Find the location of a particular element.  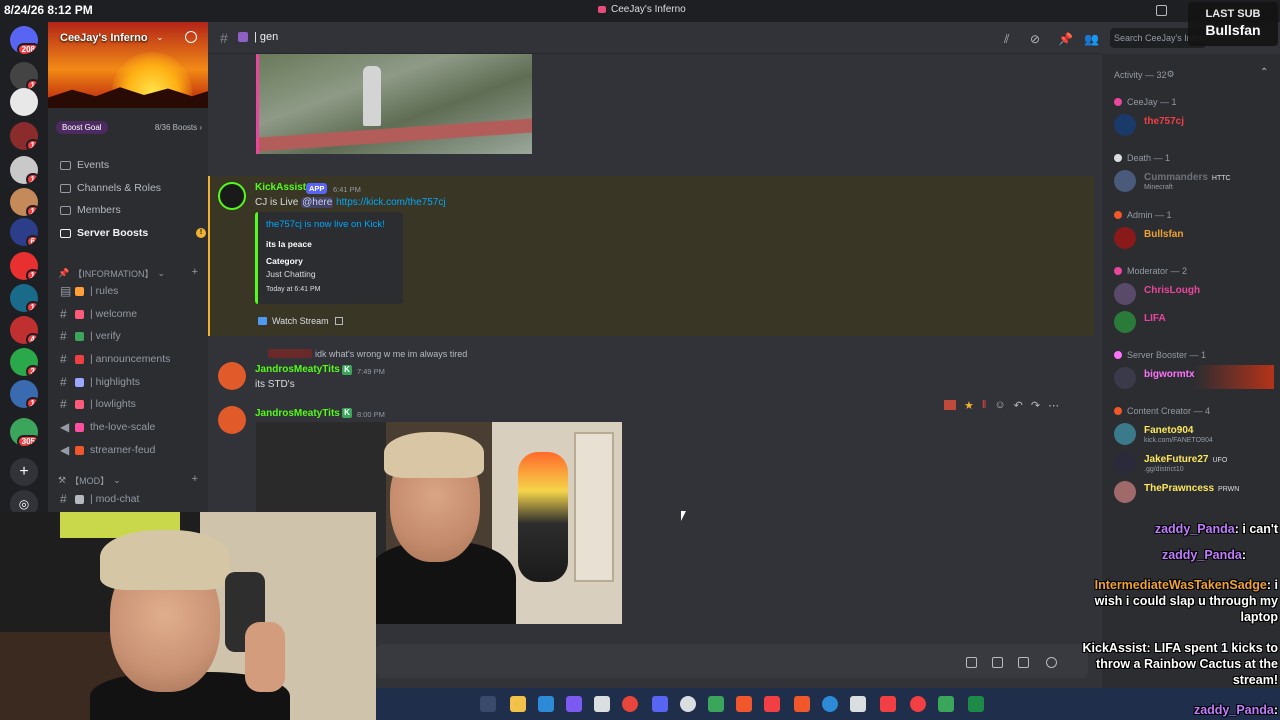

server-icon-3: 1 is located at coordinates (24, 136).